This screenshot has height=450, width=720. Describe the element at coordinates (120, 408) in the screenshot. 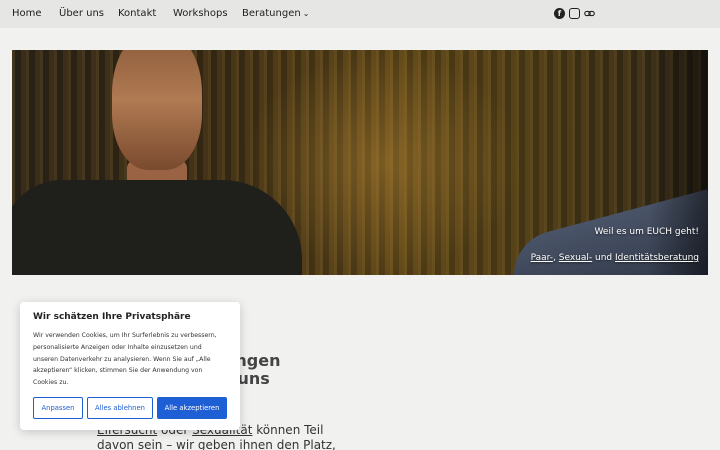

I see `reject-all-button: Alles ablehnen` at that location.